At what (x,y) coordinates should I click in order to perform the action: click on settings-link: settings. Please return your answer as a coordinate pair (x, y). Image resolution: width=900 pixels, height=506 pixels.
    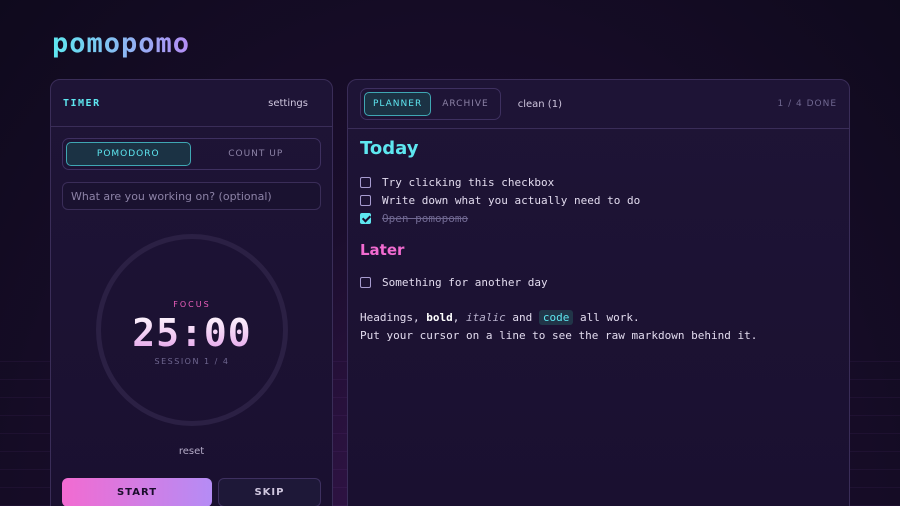
    Looking at the image, I should click on (288, 103).